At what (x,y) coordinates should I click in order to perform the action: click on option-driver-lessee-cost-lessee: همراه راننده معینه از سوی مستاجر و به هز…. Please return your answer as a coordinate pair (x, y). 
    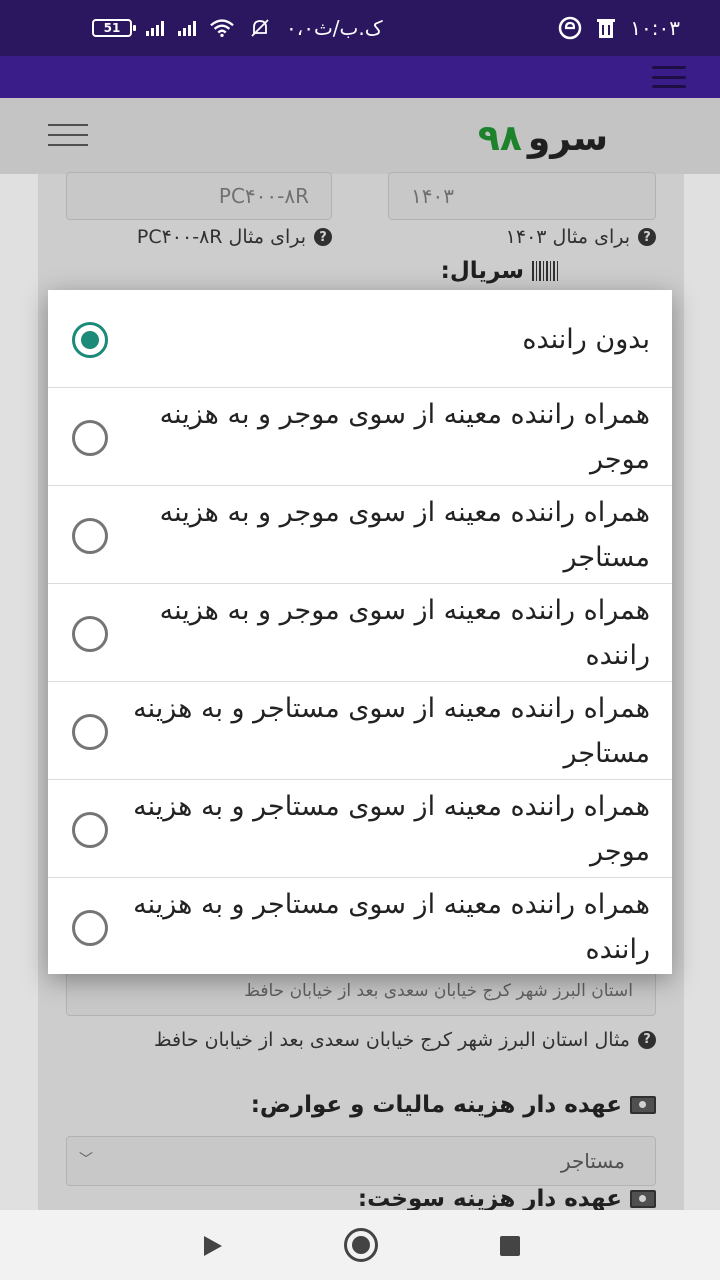
    Looking at the image, I should click on (360, 731).